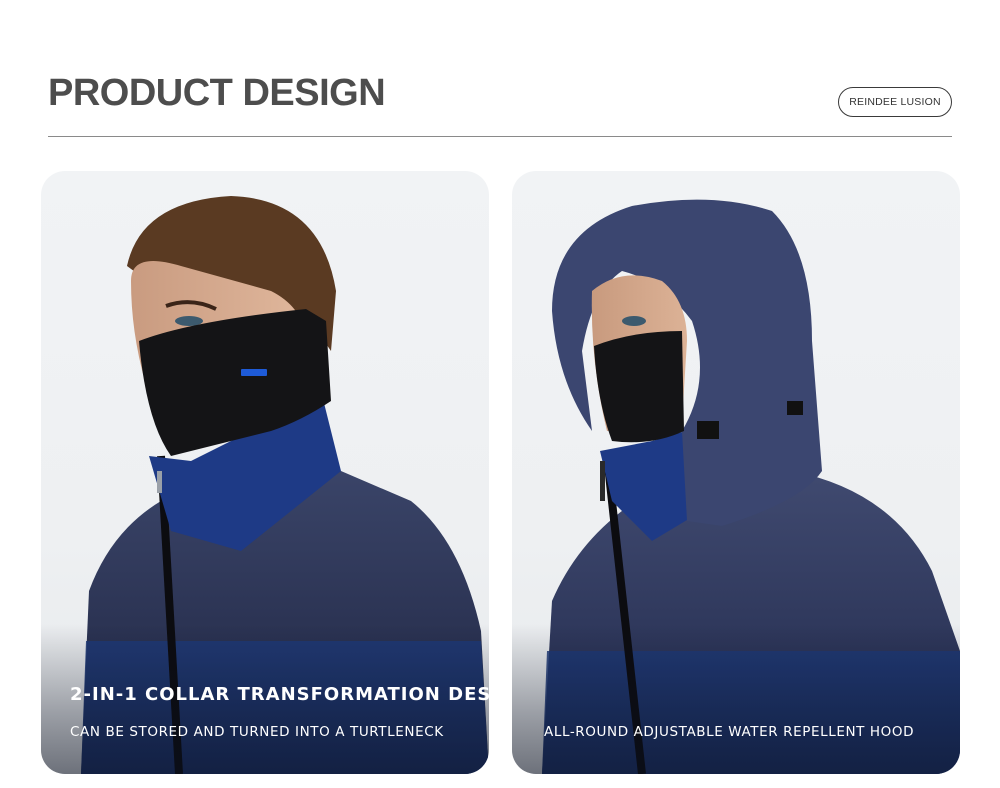  I want to click on page-title: PRODUCT DESIGN, so click(217, 93).